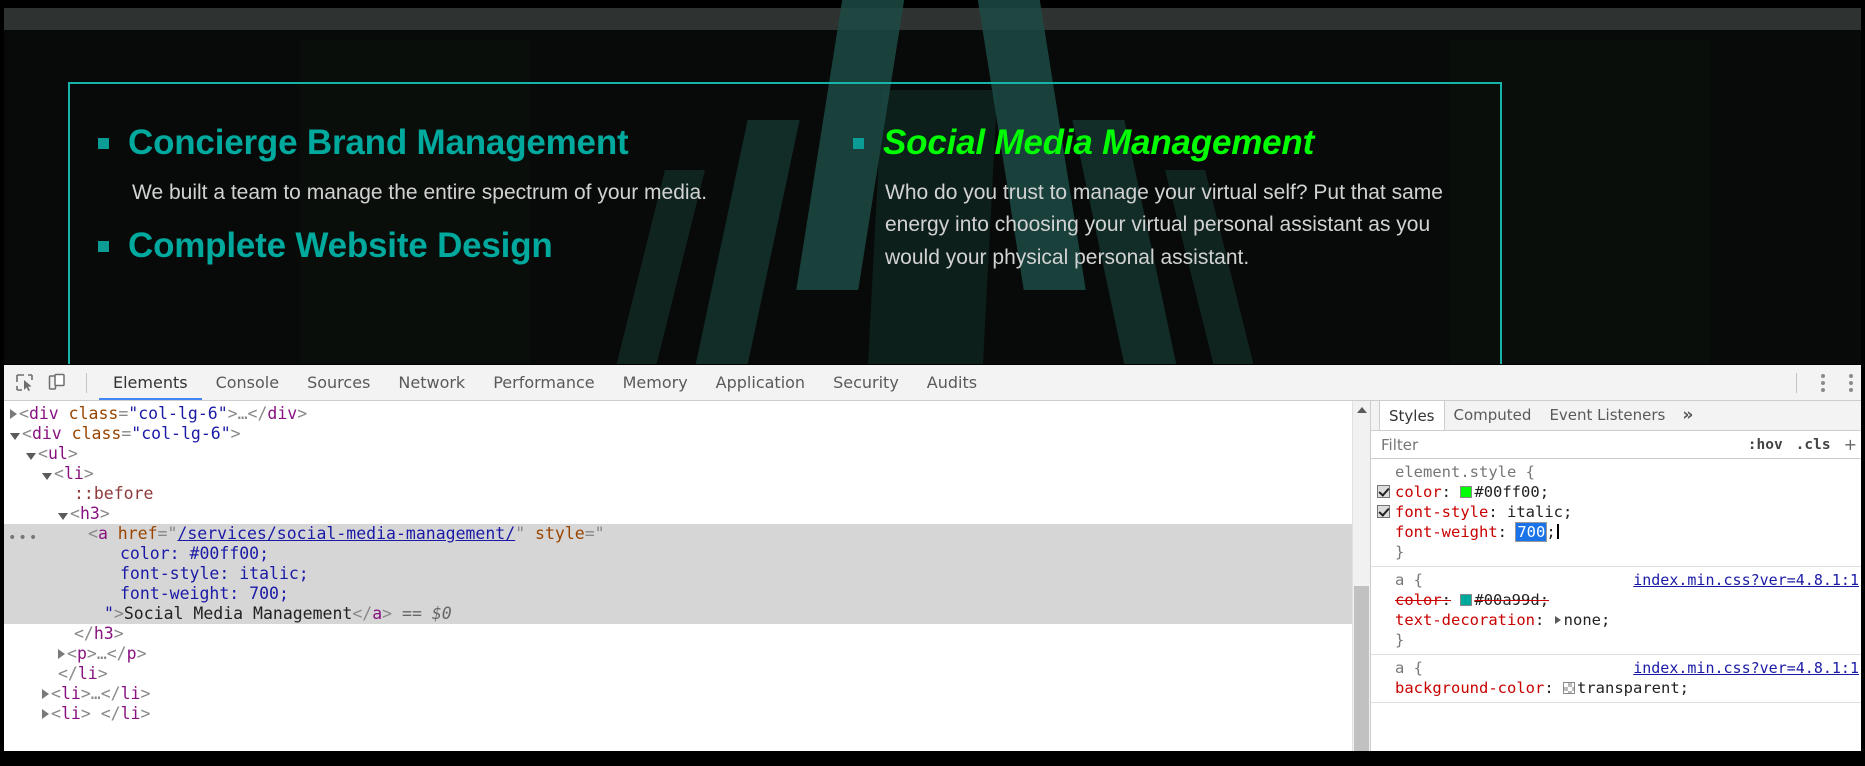 The height and width of the screenshot is (766, 1865). I want to click on style-declaration: background-color: transparent;, so click(1618, 688).